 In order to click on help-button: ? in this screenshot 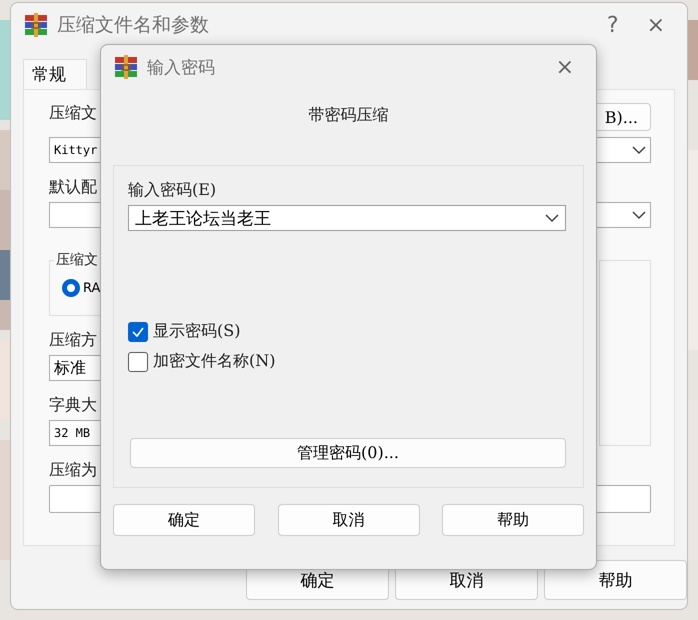, I will do `click(612, 25)`.